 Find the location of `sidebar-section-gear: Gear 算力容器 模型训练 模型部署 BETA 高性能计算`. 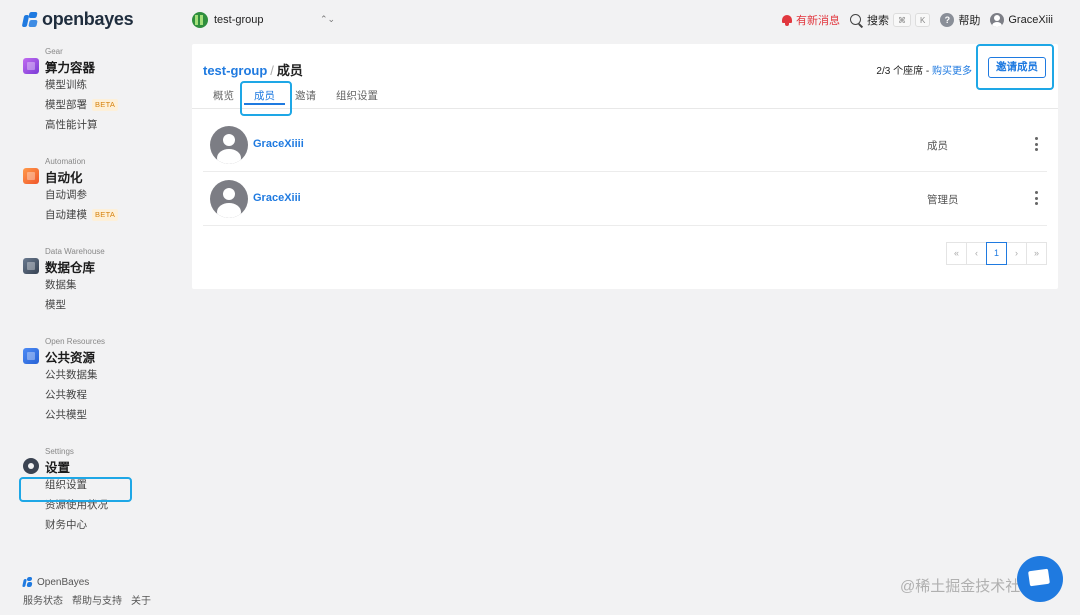

sidebar-section-gear: Gear 算力容器 模型训练 模型部署 BETA 高性能计算 is located at coordinates (71, 90).